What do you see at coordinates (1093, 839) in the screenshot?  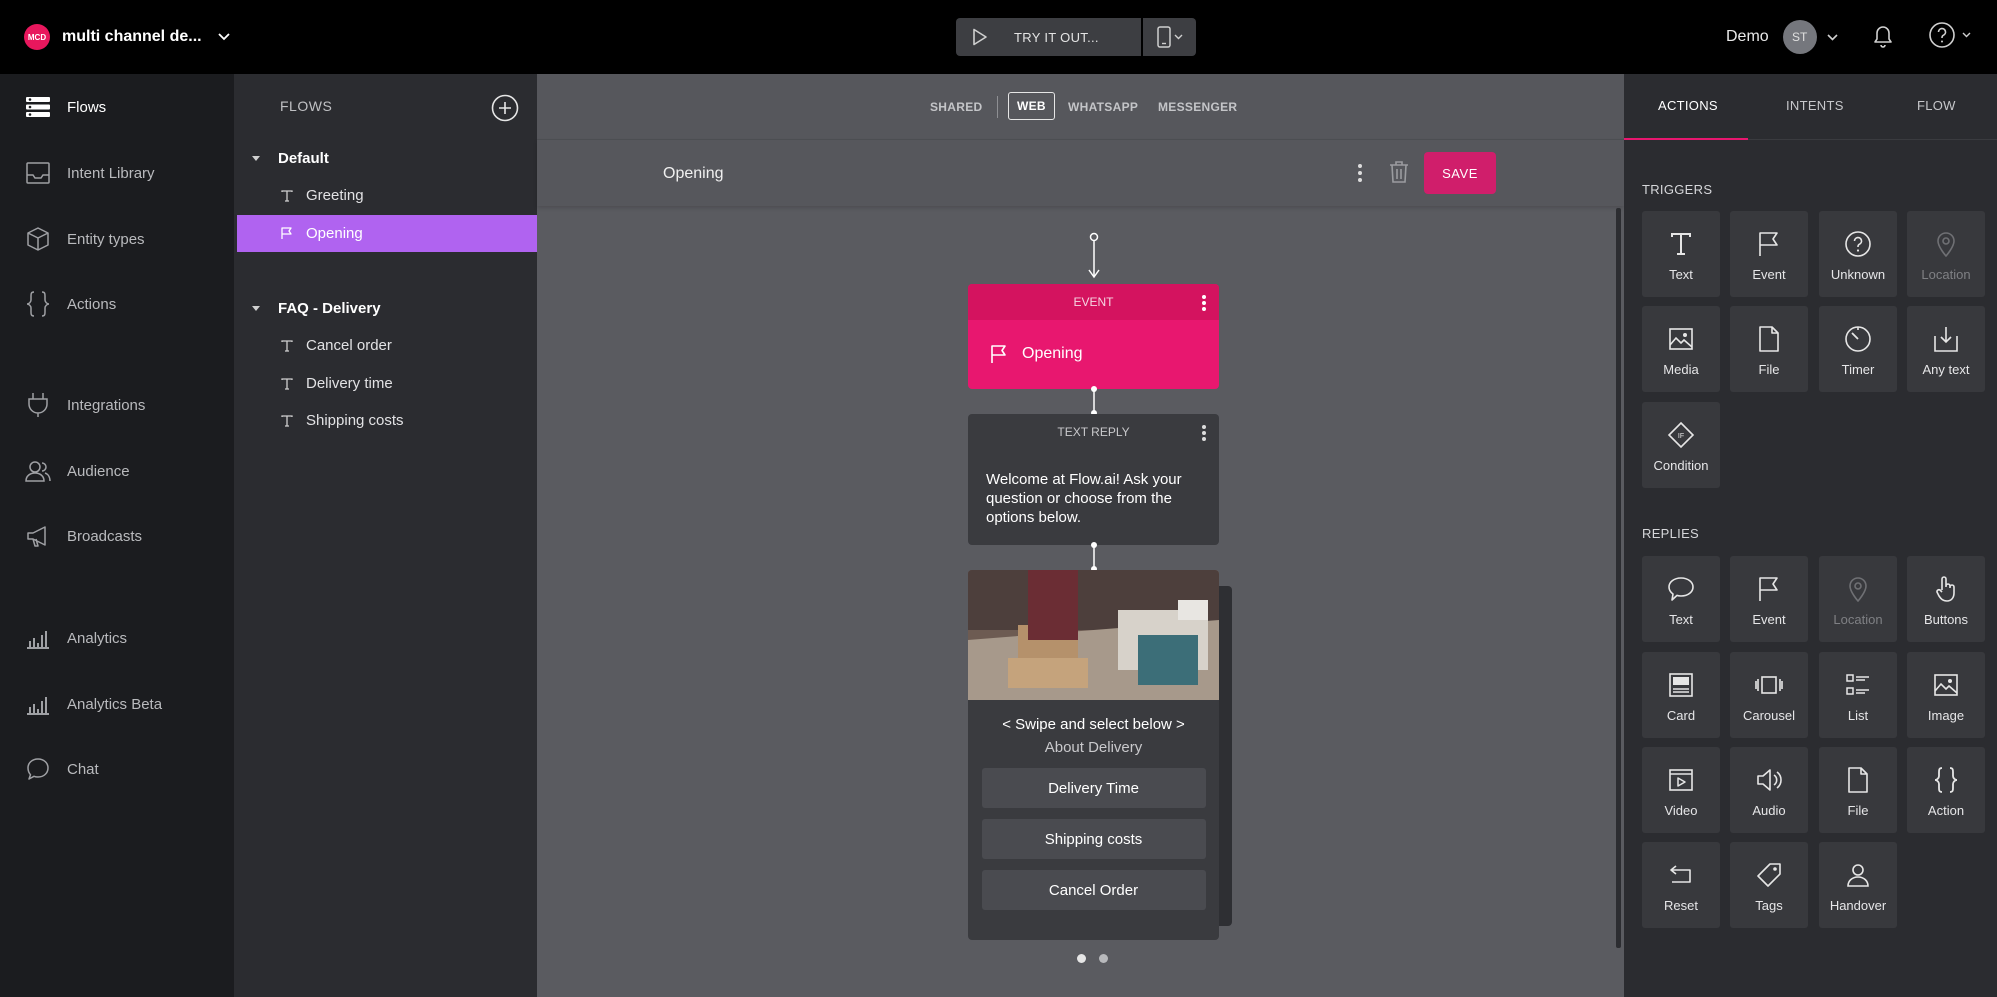 I see `card-button-shipping-costs: Shipping costs` at bounding box center [1093, 839].